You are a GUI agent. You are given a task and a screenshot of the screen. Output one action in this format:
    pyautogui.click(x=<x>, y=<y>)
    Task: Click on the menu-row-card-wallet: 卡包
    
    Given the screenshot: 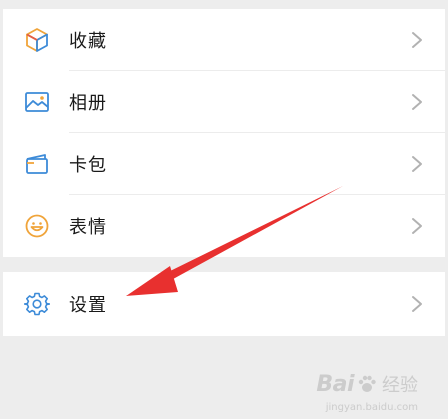 What is the action you would take?
    pyautogui.click(x=224, y=164)
    